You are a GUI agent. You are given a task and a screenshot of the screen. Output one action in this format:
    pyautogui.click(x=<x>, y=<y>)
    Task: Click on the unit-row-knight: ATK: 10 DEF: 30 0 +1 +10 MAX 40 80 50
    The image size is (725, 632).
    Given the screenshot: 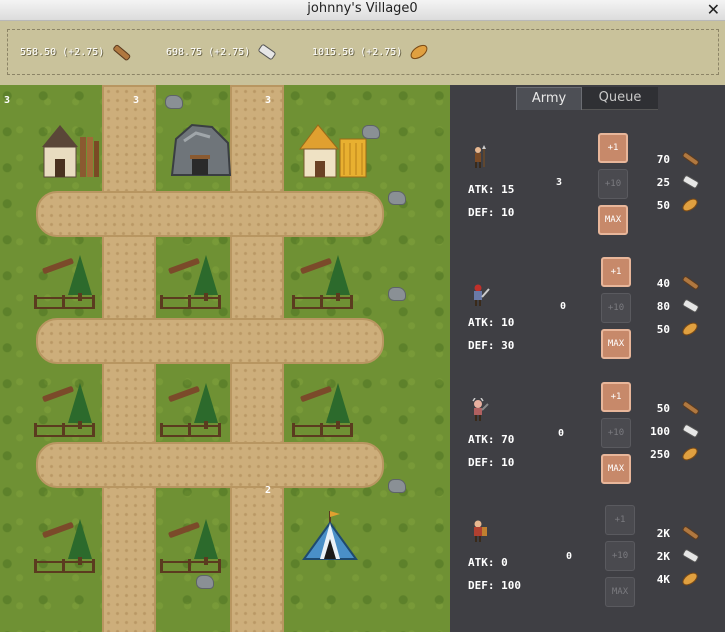 What is the action you would take?
    pyautogui.click(x=587, y=314)
    